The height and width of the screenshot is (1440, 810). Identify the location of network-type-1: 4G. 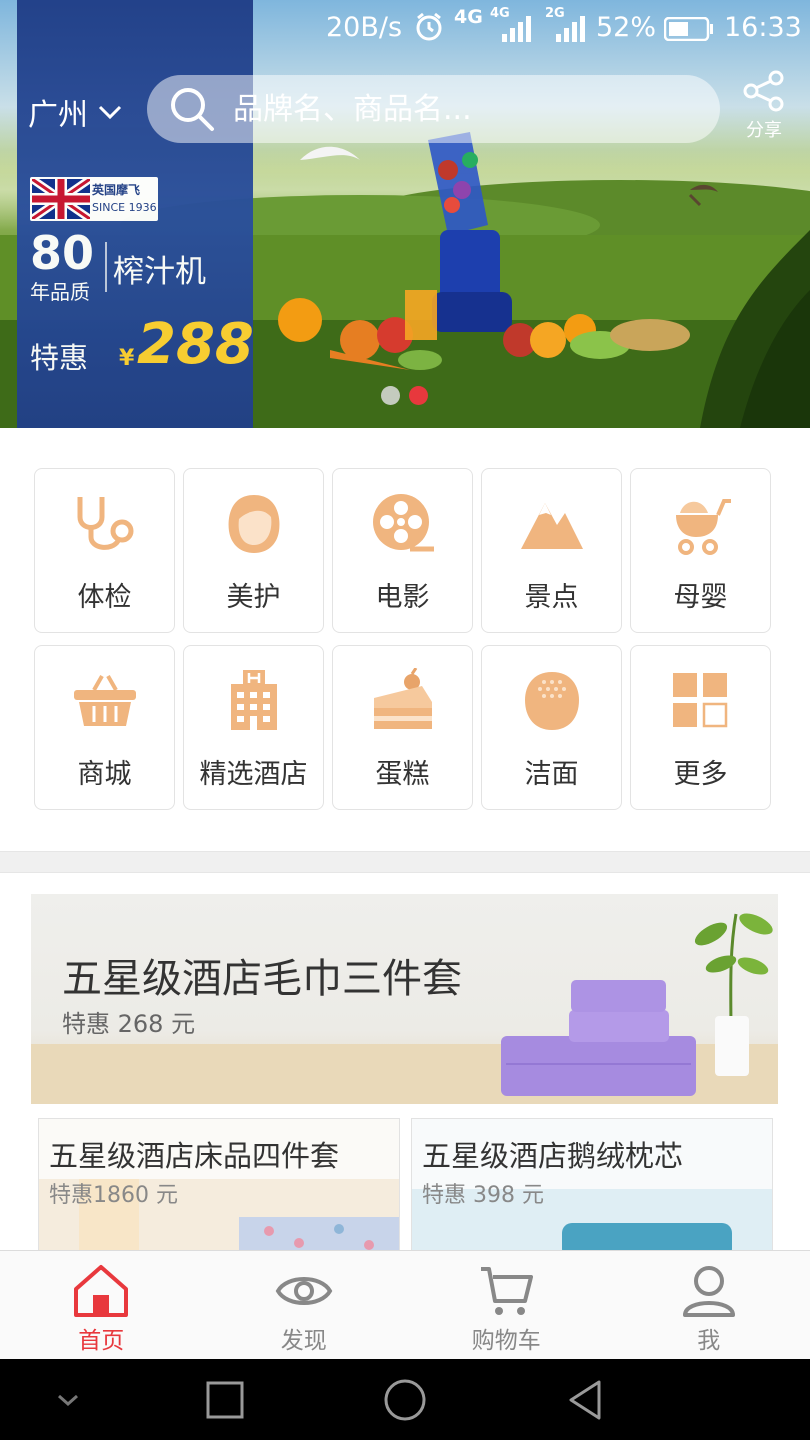
(468, 17).